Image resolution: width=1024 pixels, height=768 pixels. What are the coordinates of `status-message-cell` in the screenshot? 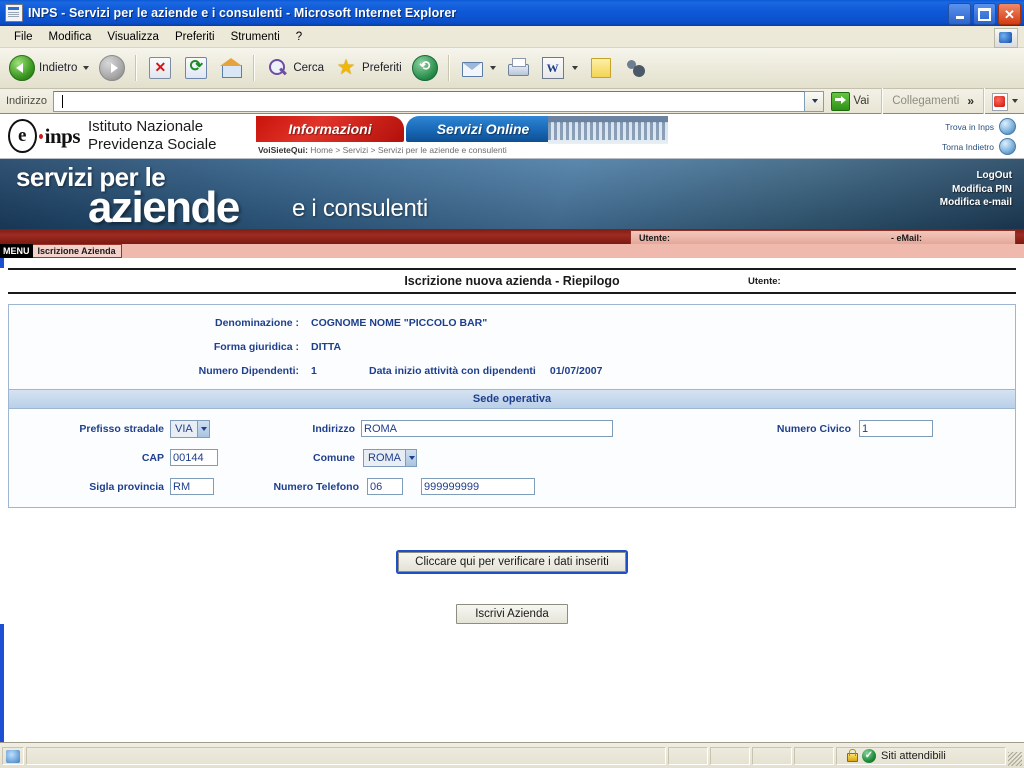 It's located at (346, 755).